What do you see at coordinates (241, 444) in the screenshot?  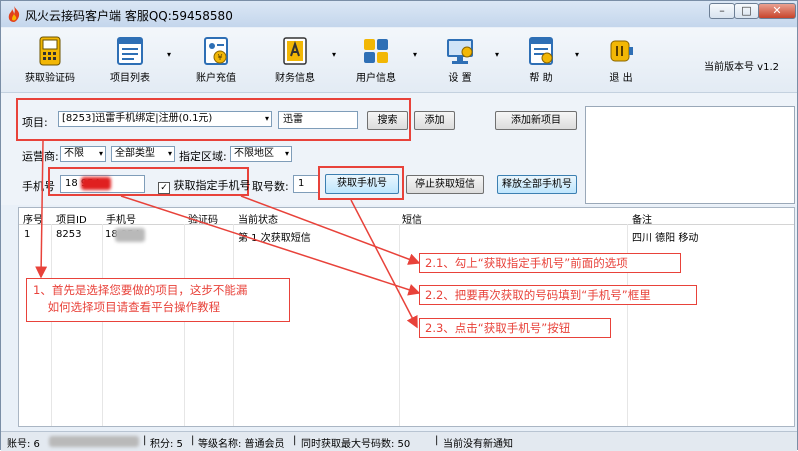 I see `status-level: 等级名称: 普通会员` at bounding box center [241, 444].